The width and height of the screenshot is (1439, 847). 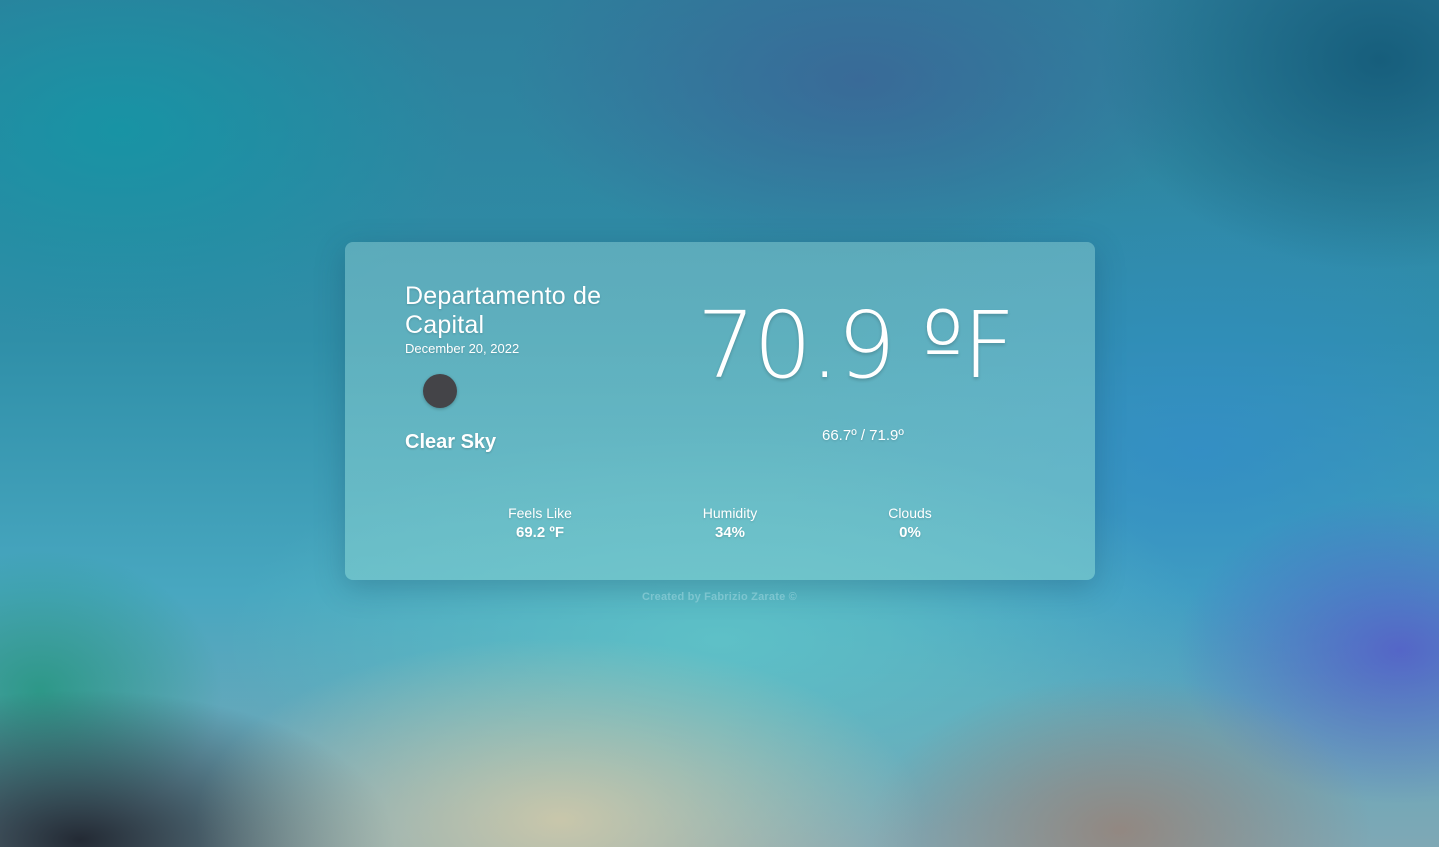 What do you see at coordinates (910, 513) in the screenshot?
I see `clouds-label: Clouds` at bounding box center [910, 513].